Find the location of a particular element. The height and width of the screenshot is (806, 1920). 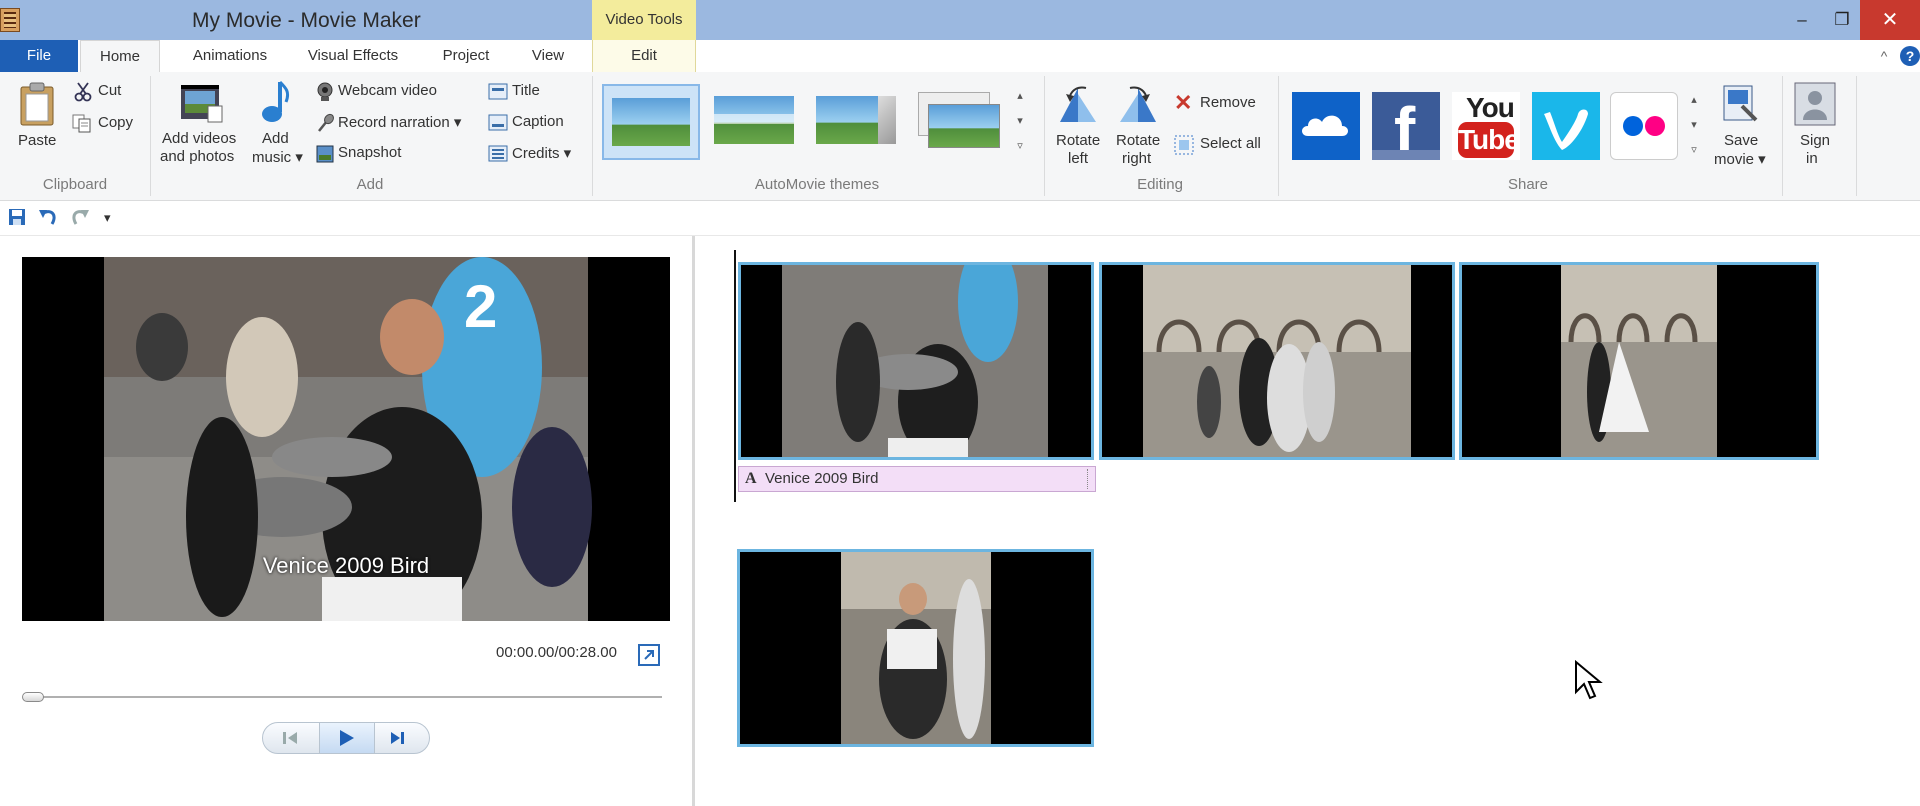

tab-home: Home is located at coordinates (120, 56).